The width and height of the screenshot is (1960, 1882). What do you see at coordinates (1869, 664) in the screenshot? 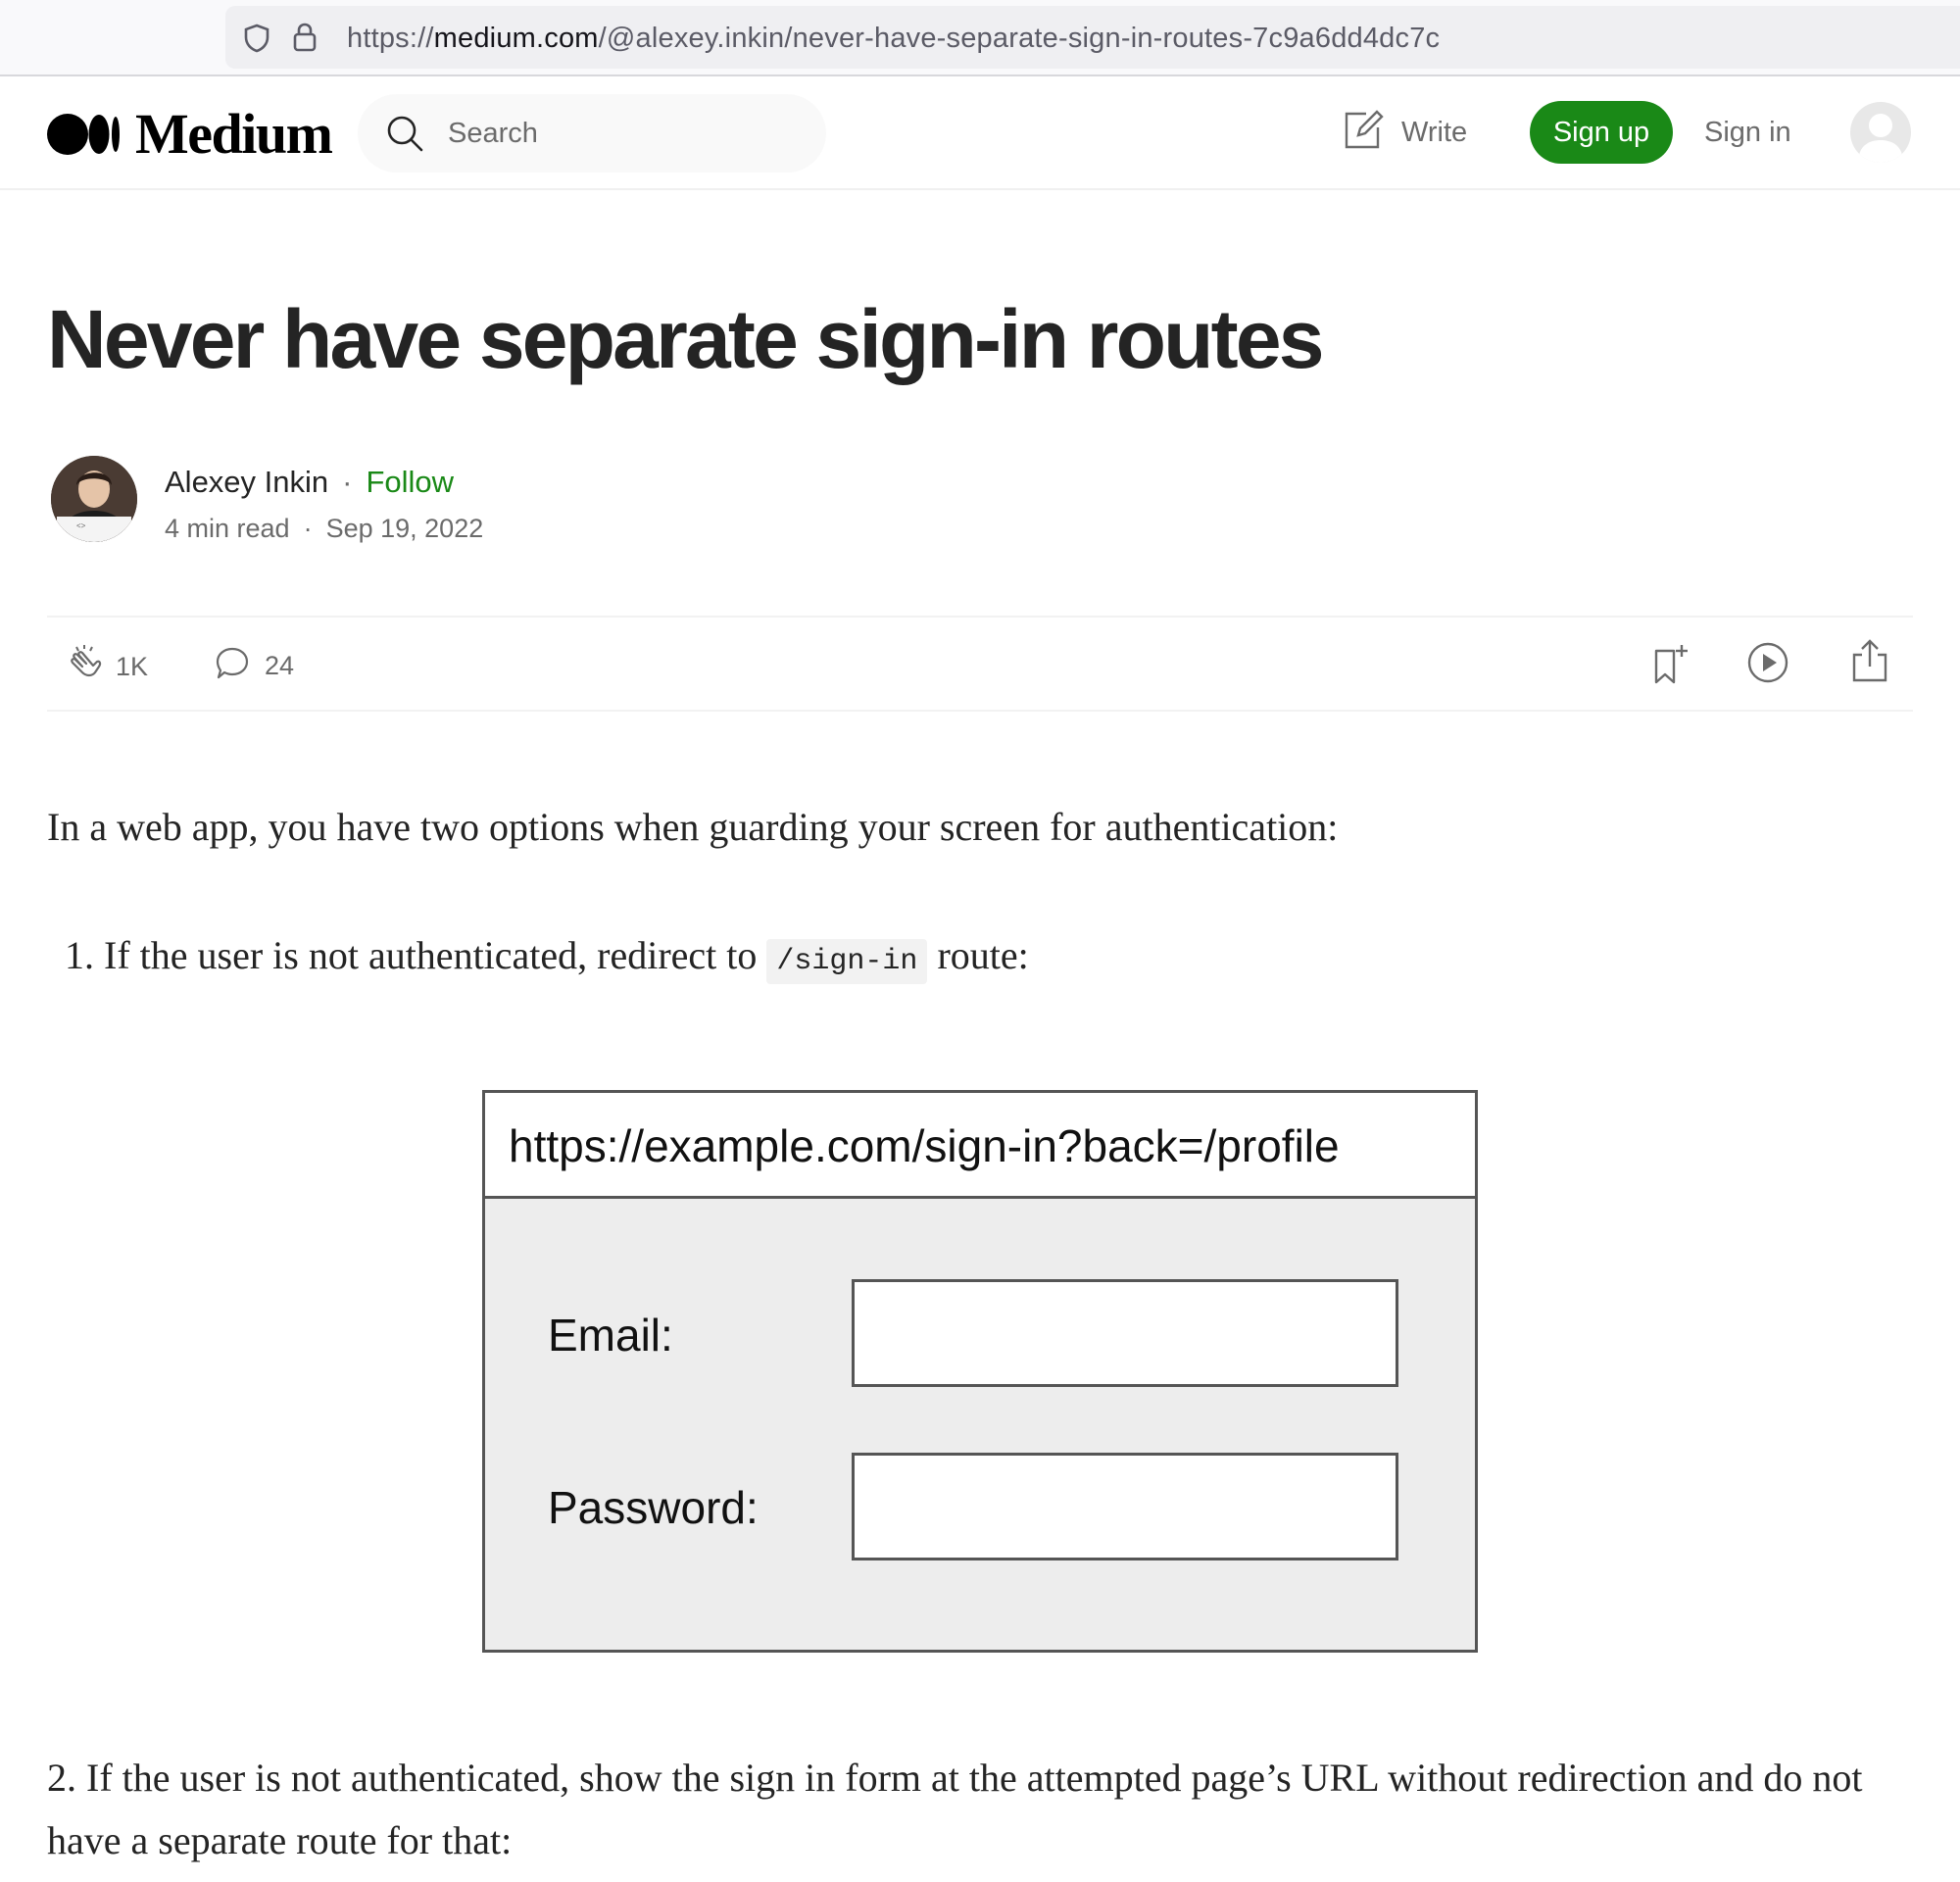
I see `share-icon` at bounding box center [1869, 664].